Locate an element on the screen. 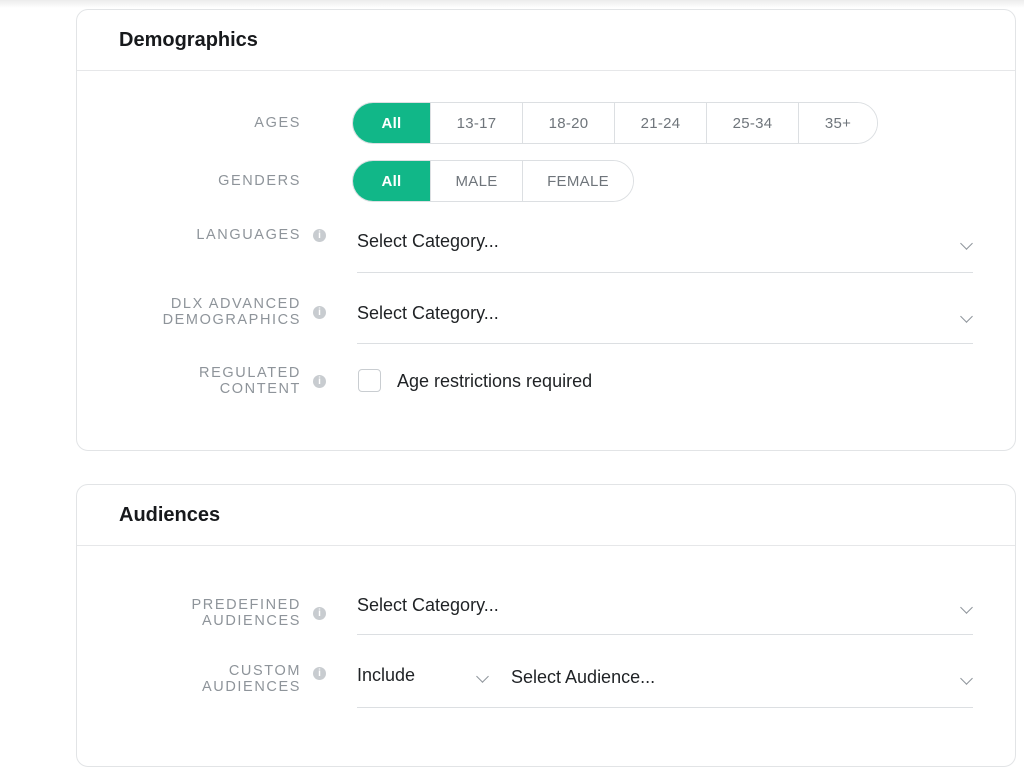  age-option-13-17: 13-17 is located at coordinates (477, 123).